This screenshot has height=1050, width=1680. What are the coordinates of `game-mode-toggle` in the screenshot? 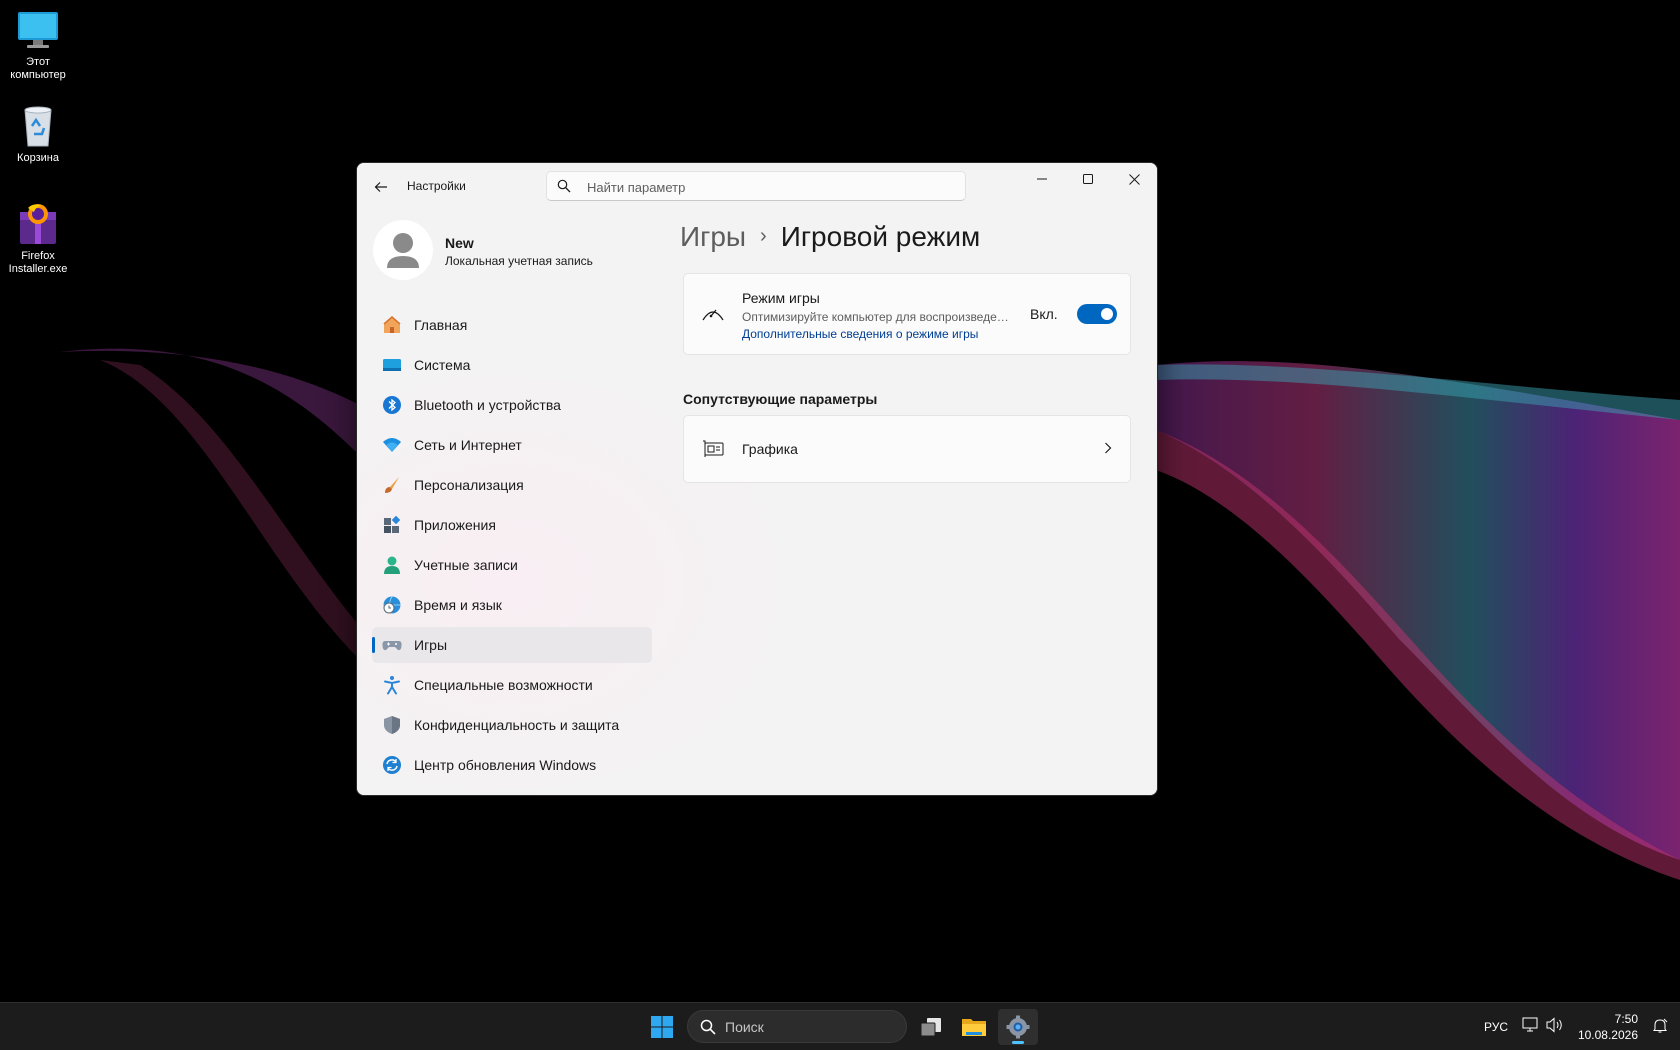 It's located at (1097, 314).